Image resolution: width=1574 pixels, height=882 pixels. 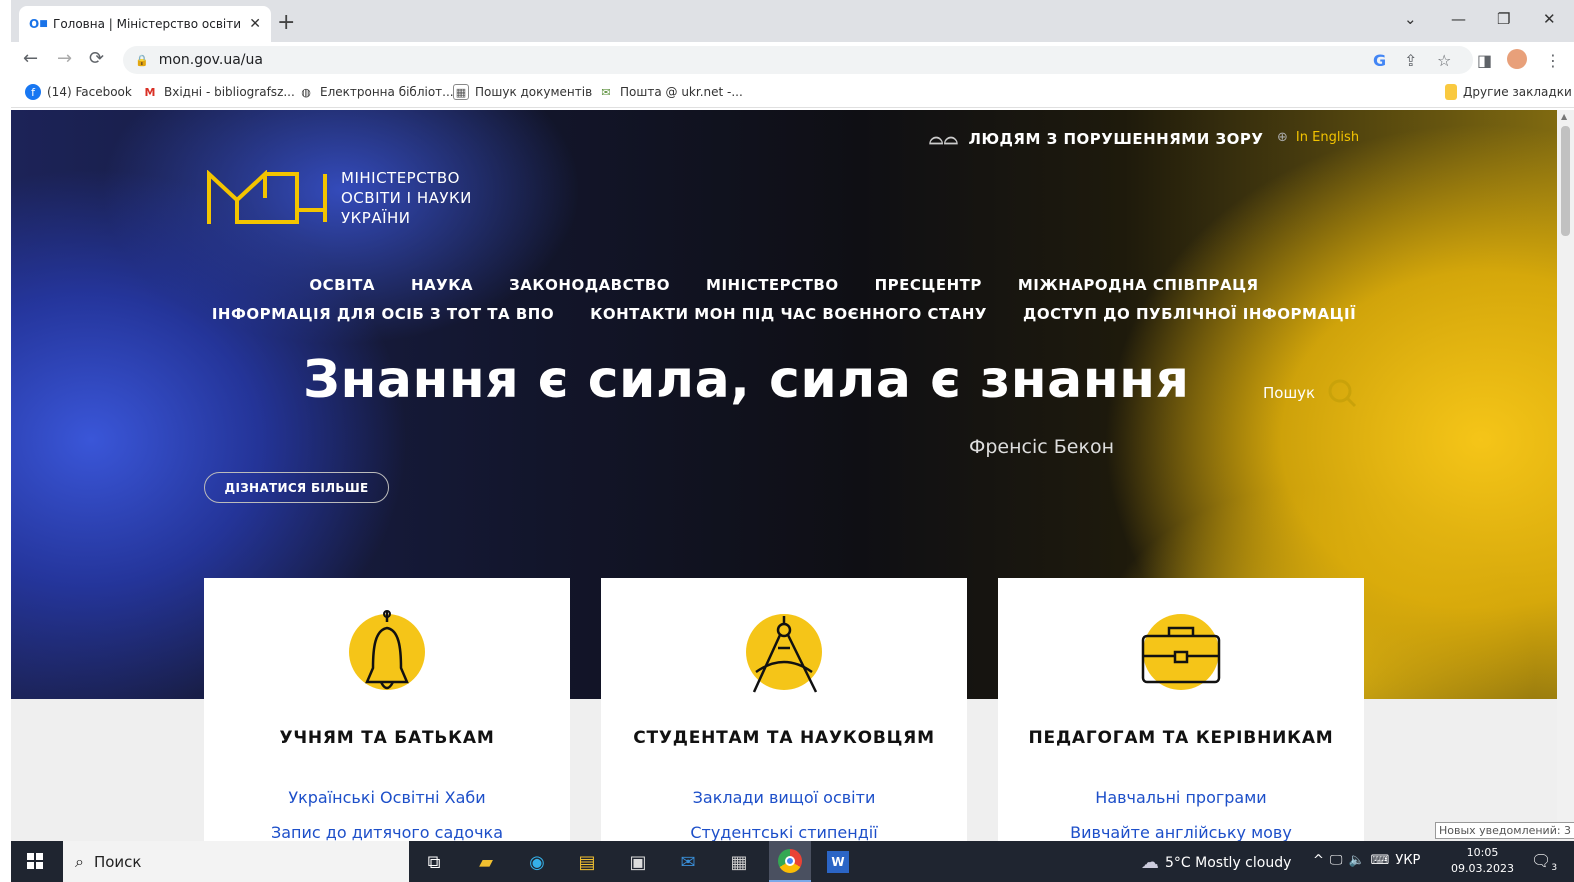 What do you see at coordinates (1565, 475) in the screenshot?
I see `page-scrollbar: ▲` at bounding box center [1565, 475].